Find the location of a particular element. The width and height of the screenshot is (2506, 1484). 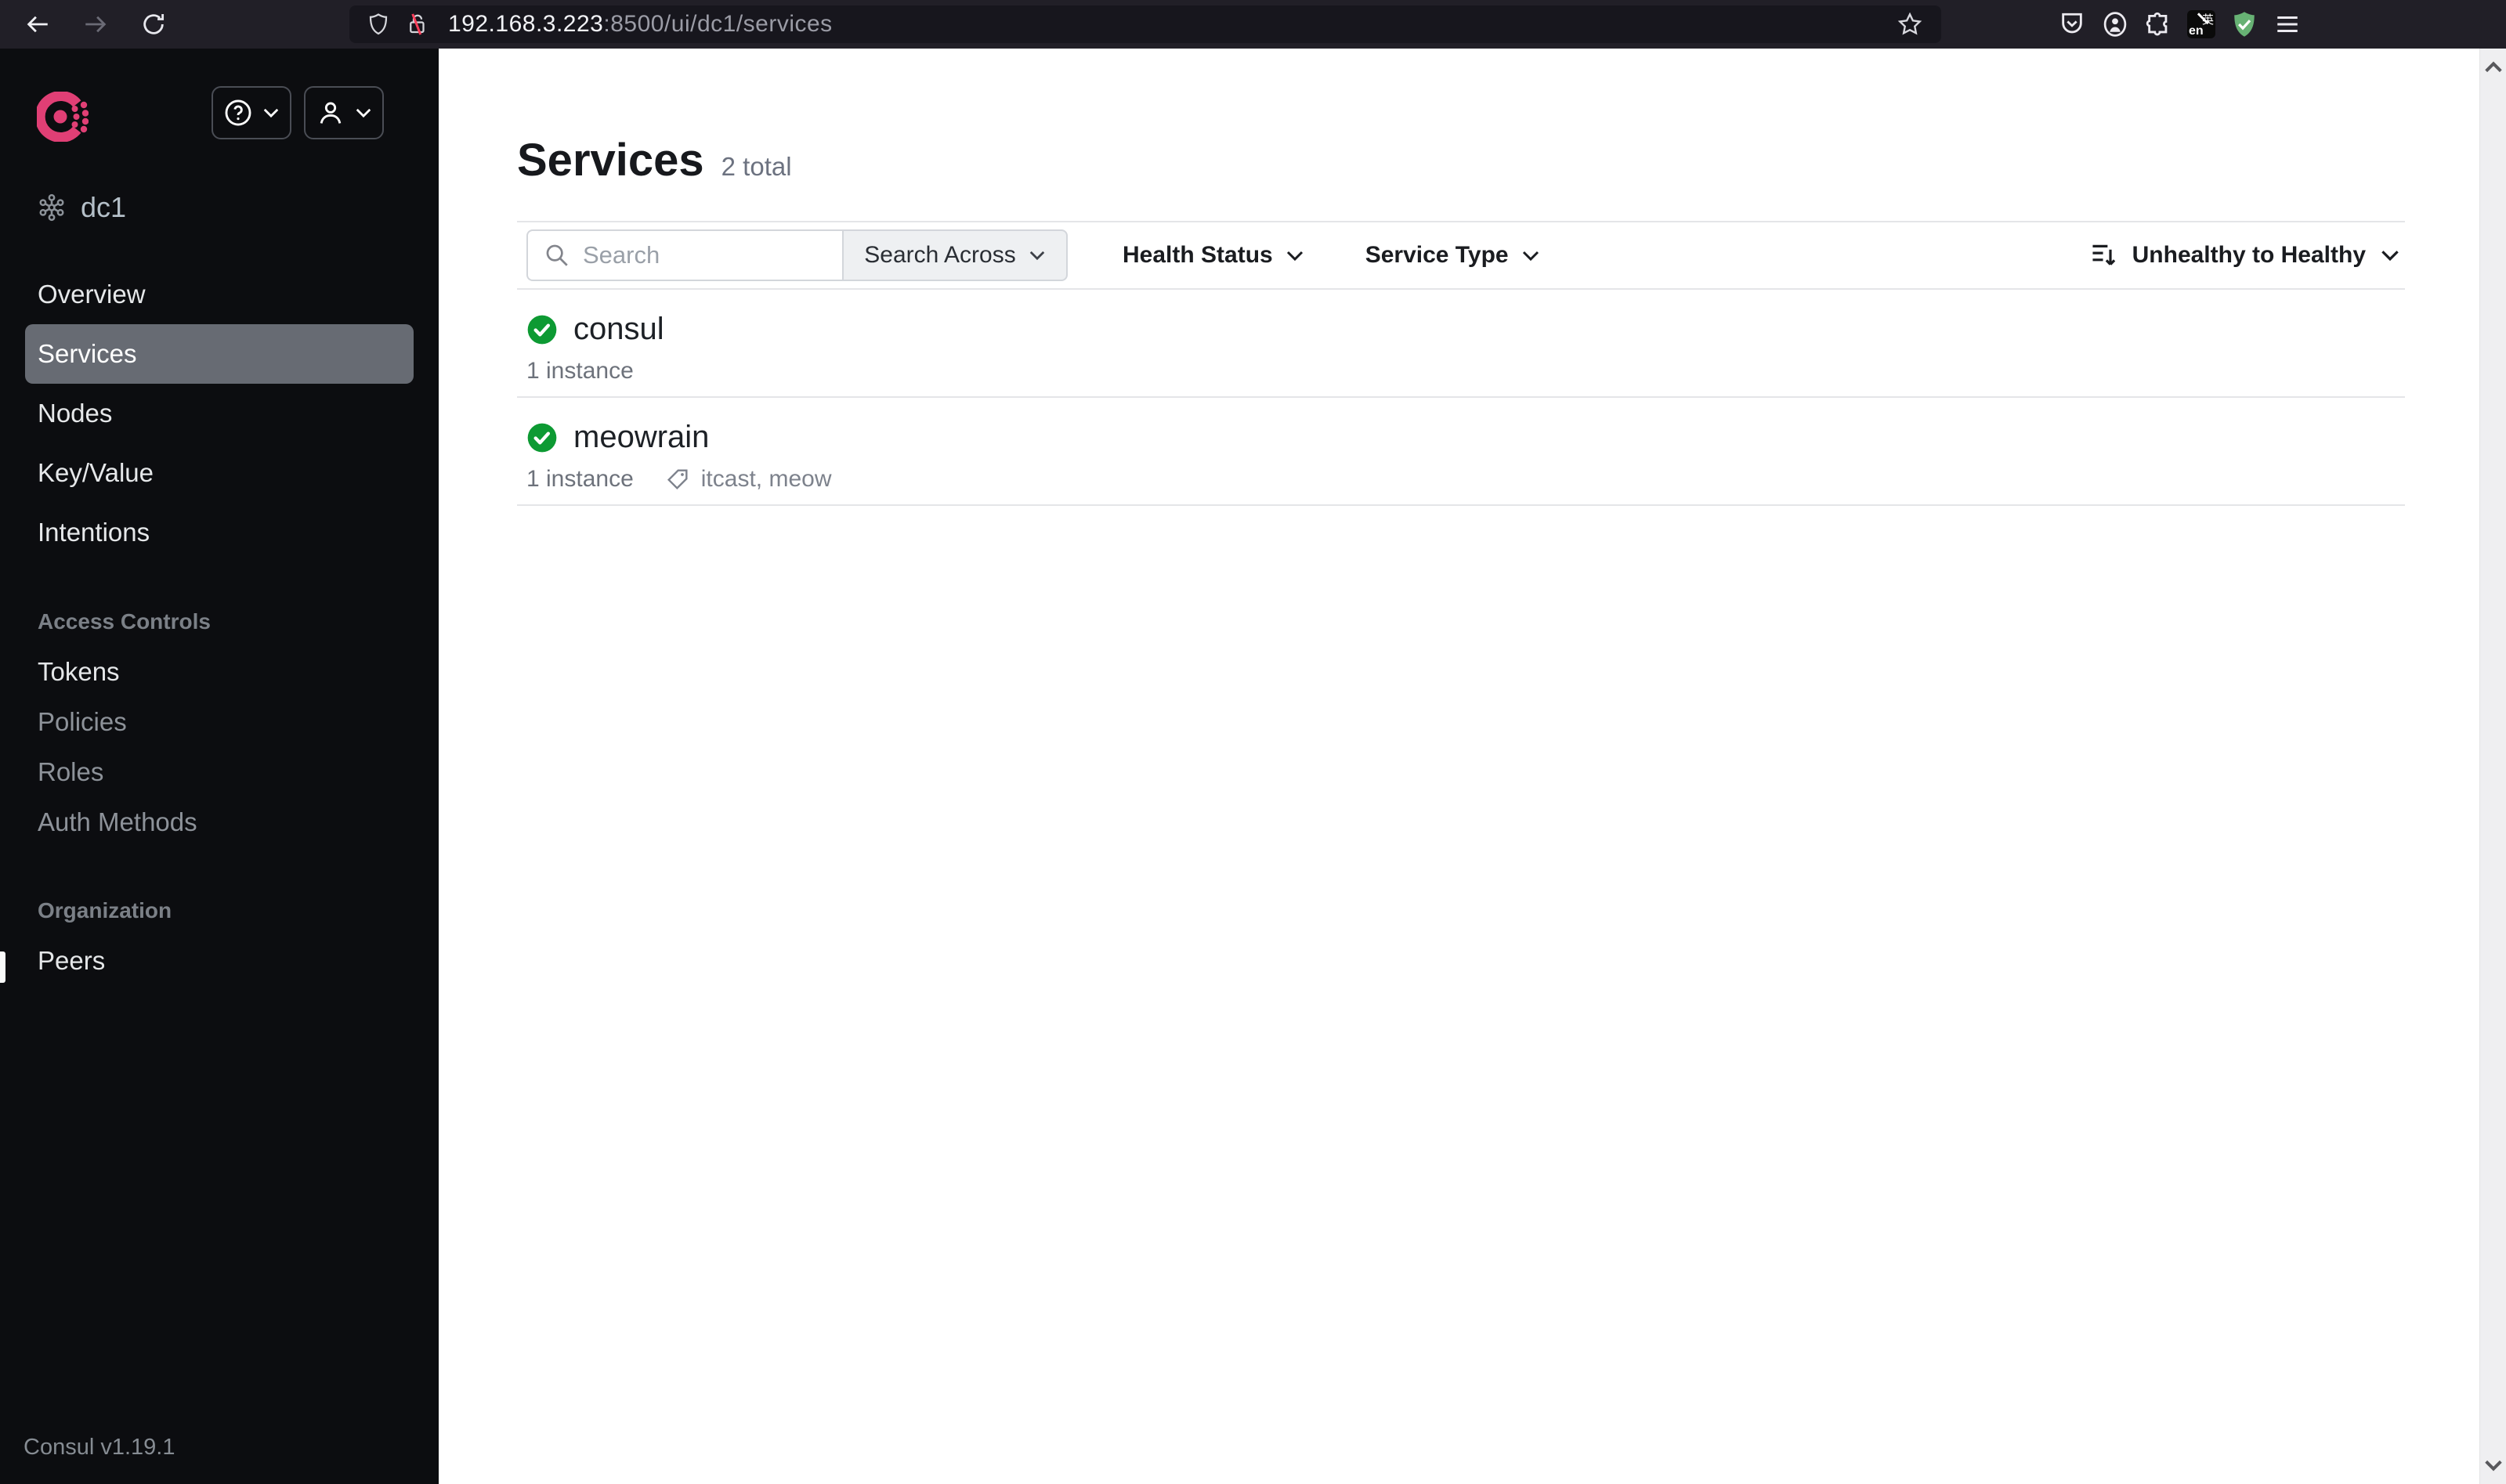

health-status-label: Health Status is located at coordinates (1198, 255).